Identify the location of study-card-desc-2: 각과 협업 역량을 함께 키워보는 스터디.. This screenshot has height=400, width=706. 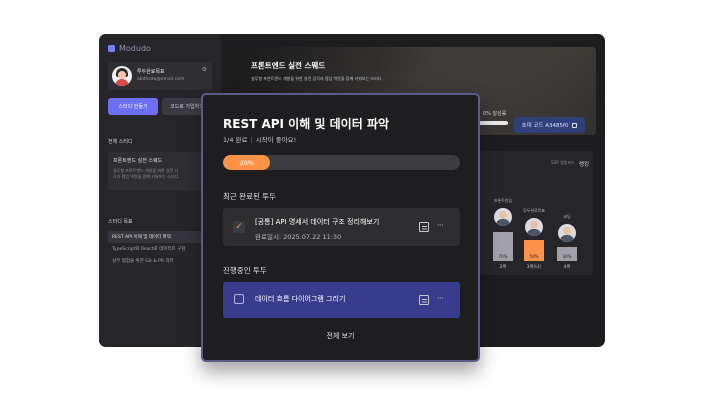
(146, 176).